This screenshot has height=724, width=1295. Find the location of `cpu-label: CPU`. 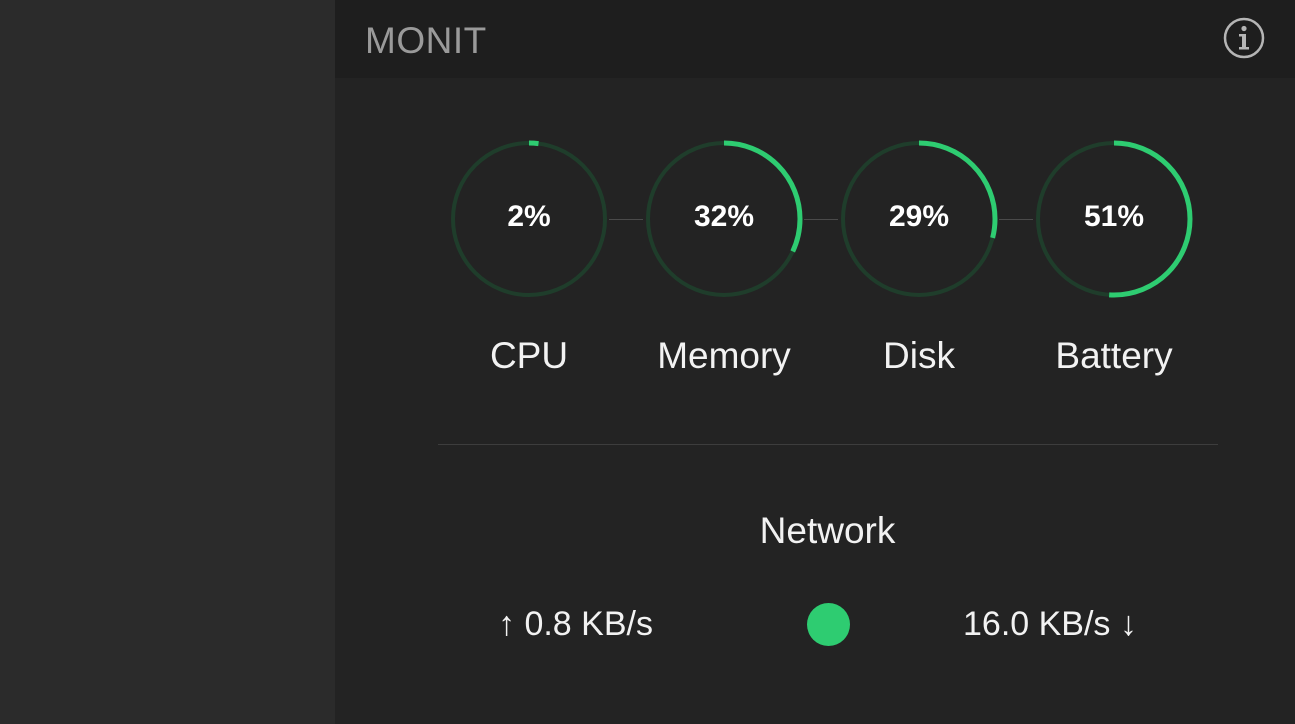

cpu-label: CPU is located at coordinates (529, 355).